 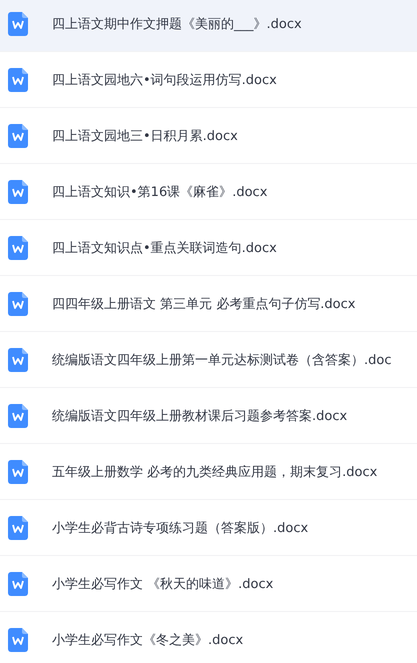 I want to click on file-name: 小学生必写作文《冬之美》.docx, so click(x=148, y=640).